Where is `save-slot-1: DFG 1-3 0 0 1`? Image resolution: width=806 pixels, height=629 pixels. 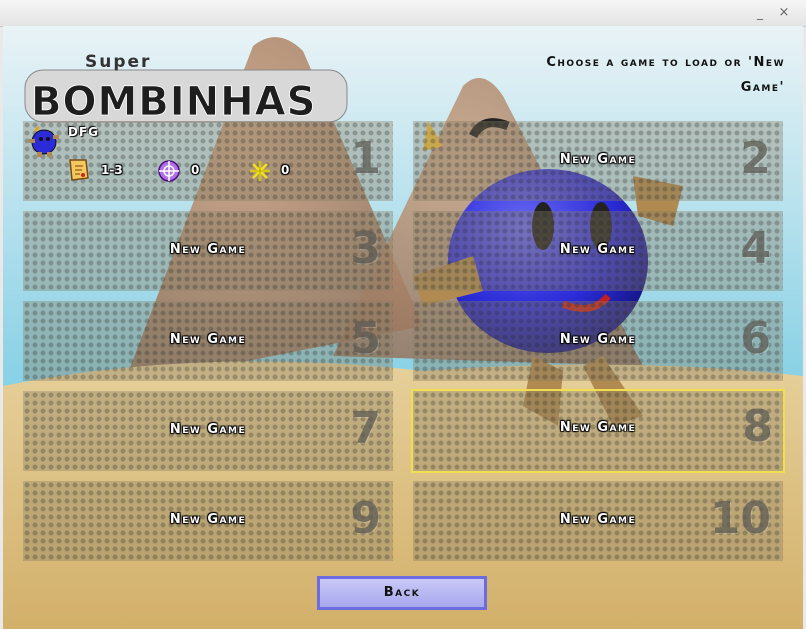 save-slot-1: DFG 1-3 0 0 1 is located at coordinates (208, 161).